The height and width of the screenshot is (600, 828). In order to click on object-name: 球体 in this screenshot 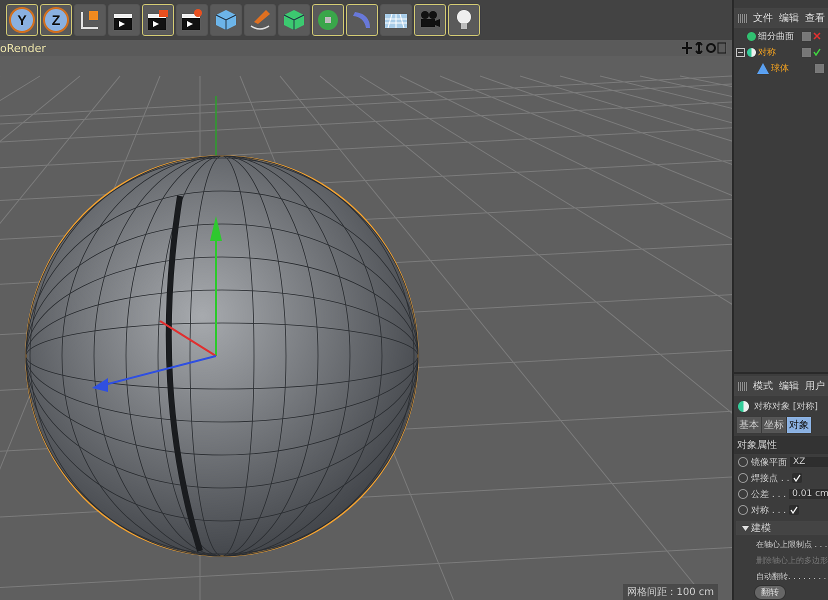, I will do `click(792, 68)`.